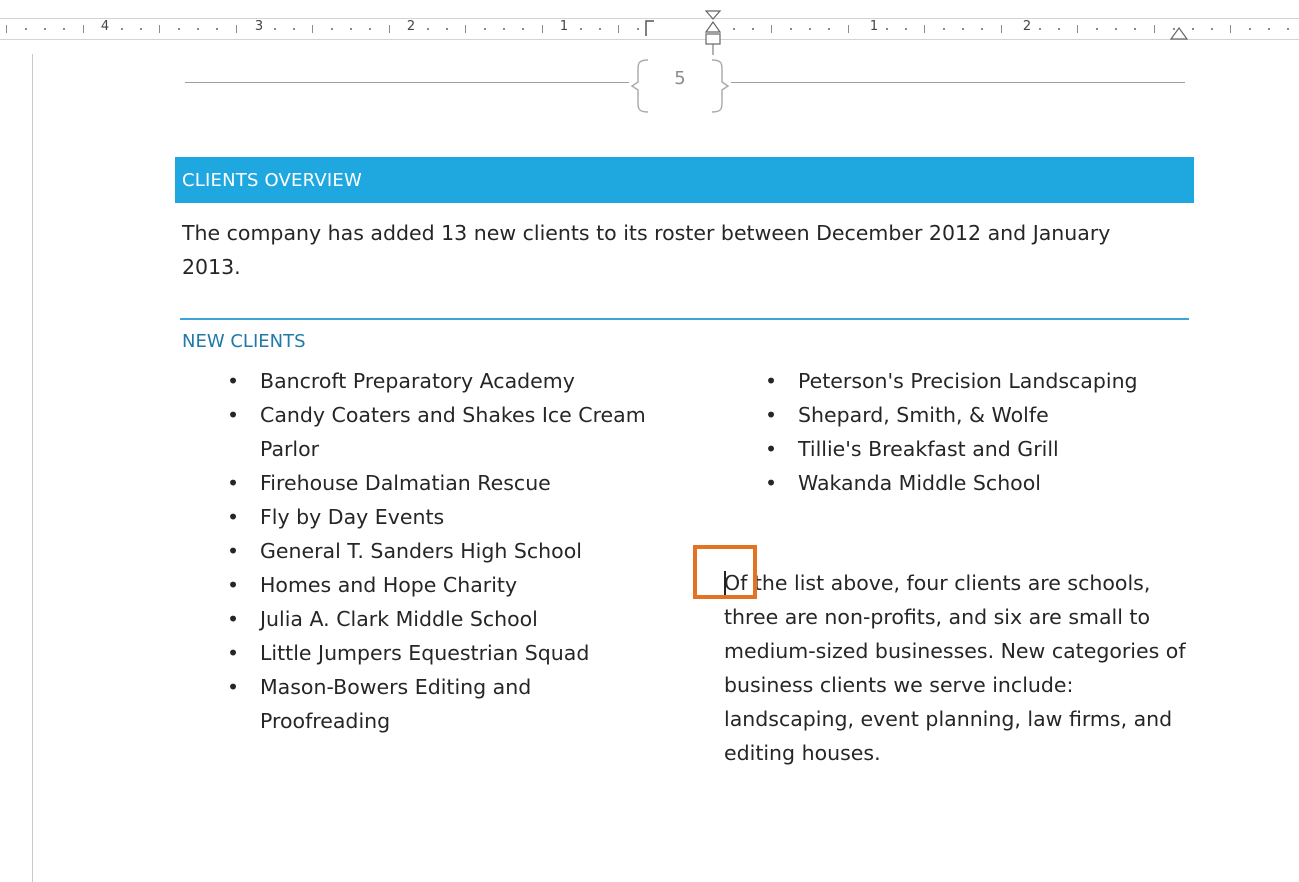  What do you see at coordinates (425, 653) in the screenshot?
I see `list-item-text: Little Jumpers Equestrian Squad` at bounding box center [425, 653].